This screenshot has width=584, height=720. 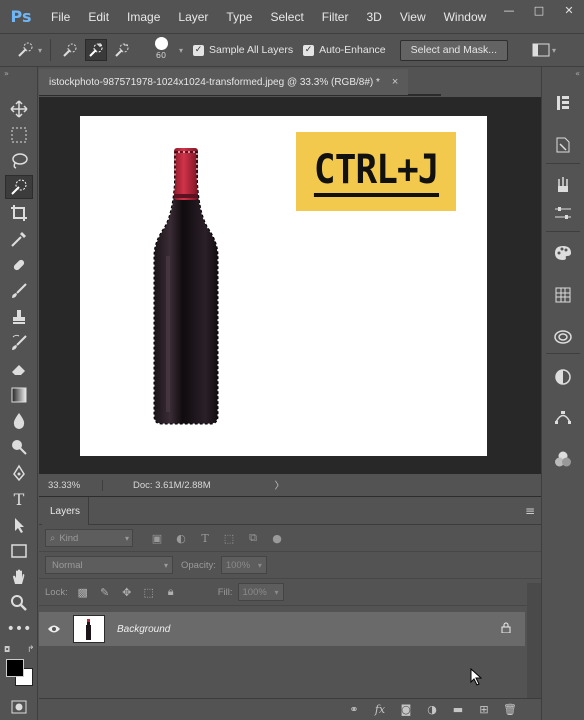 What do you see at coordinates (563, 377) in the screenshot?
I see `adjustments-icon` at bounding box center [563, 377].